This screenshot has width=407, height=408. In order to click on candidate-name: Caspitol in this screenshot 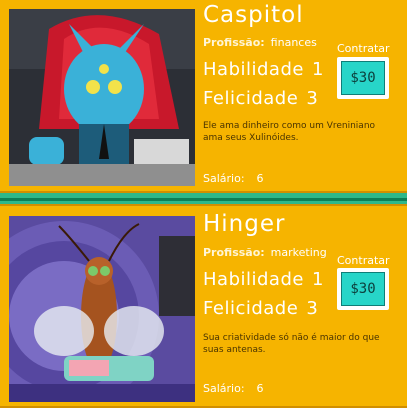, I will do `click(253, 15)`.